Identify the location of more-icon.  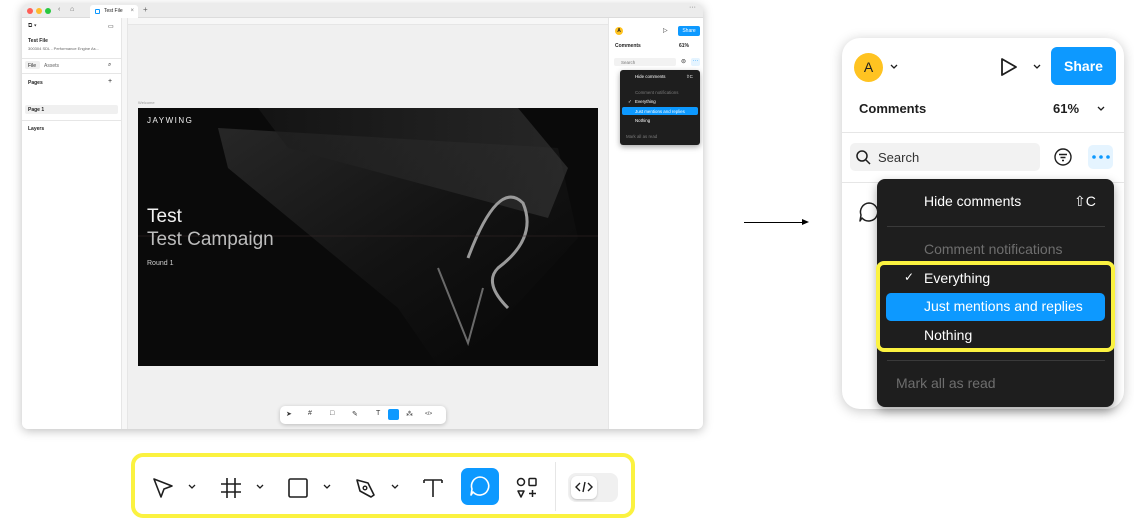
(1101, 157).